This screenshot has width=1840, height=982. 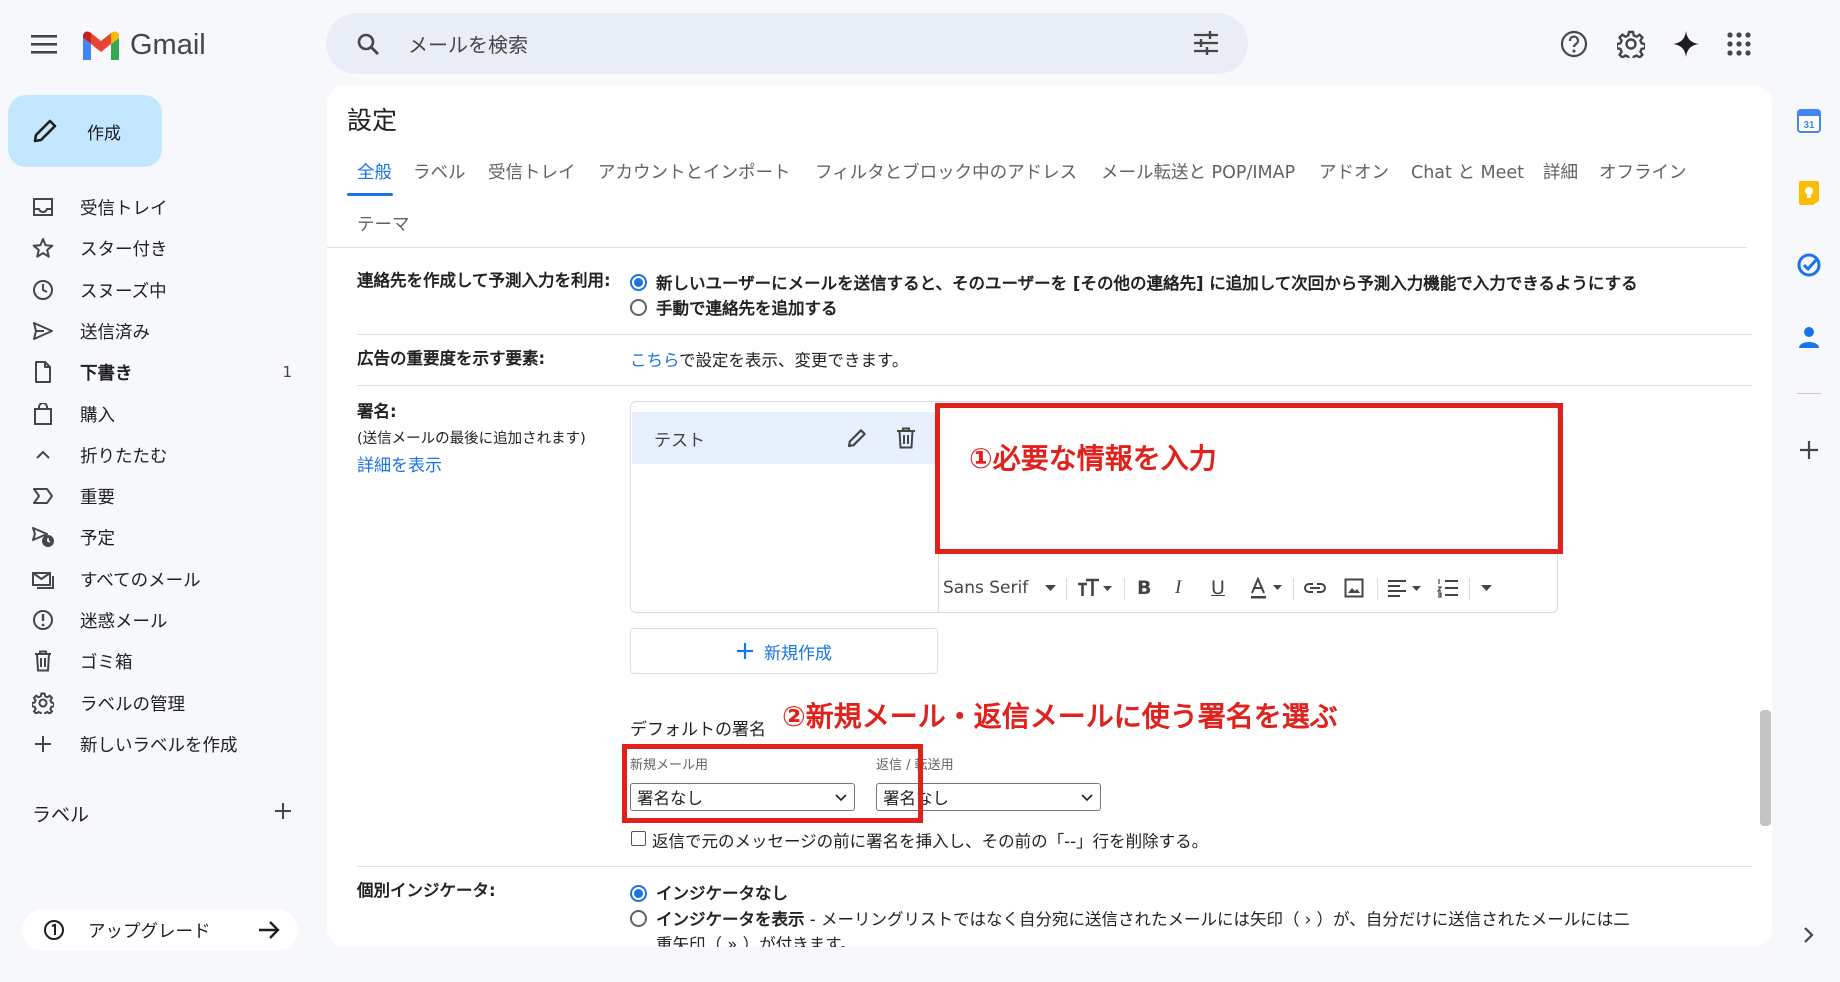 I want to click on sidebar-item: 迷惑メール, so click(x=155, y=620).